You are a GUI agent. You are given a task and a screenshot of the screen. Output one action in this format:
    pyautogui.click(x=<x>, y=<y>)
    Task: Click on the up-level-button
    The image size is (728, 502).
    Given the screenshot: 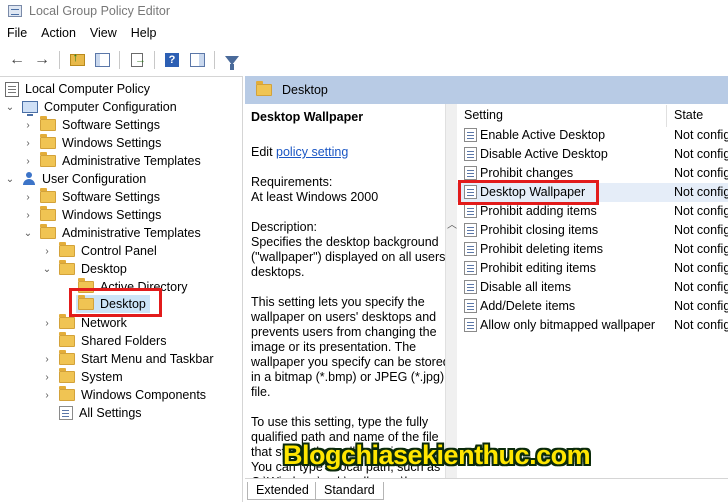 What is the action you would take?
    pyautogui.click(x=77, y=60)
    